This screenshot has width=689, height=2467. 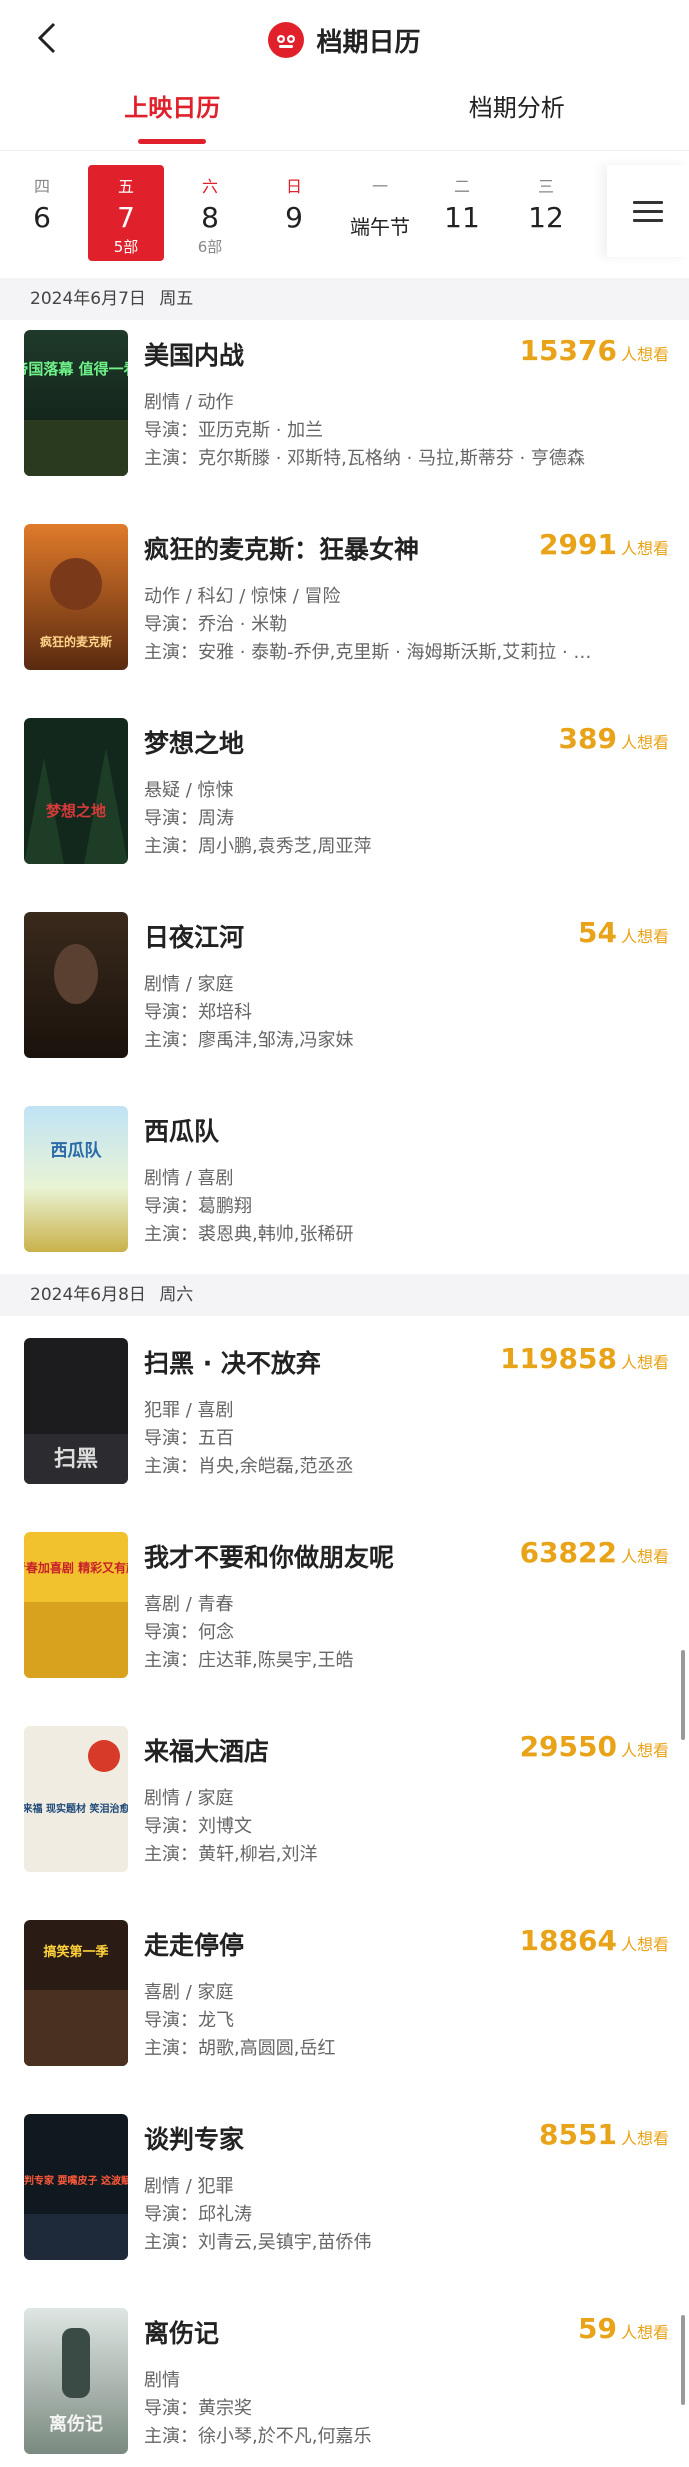 I want to click on movie-director: 导演：黄宗奖, so click(x=198, y=2408).